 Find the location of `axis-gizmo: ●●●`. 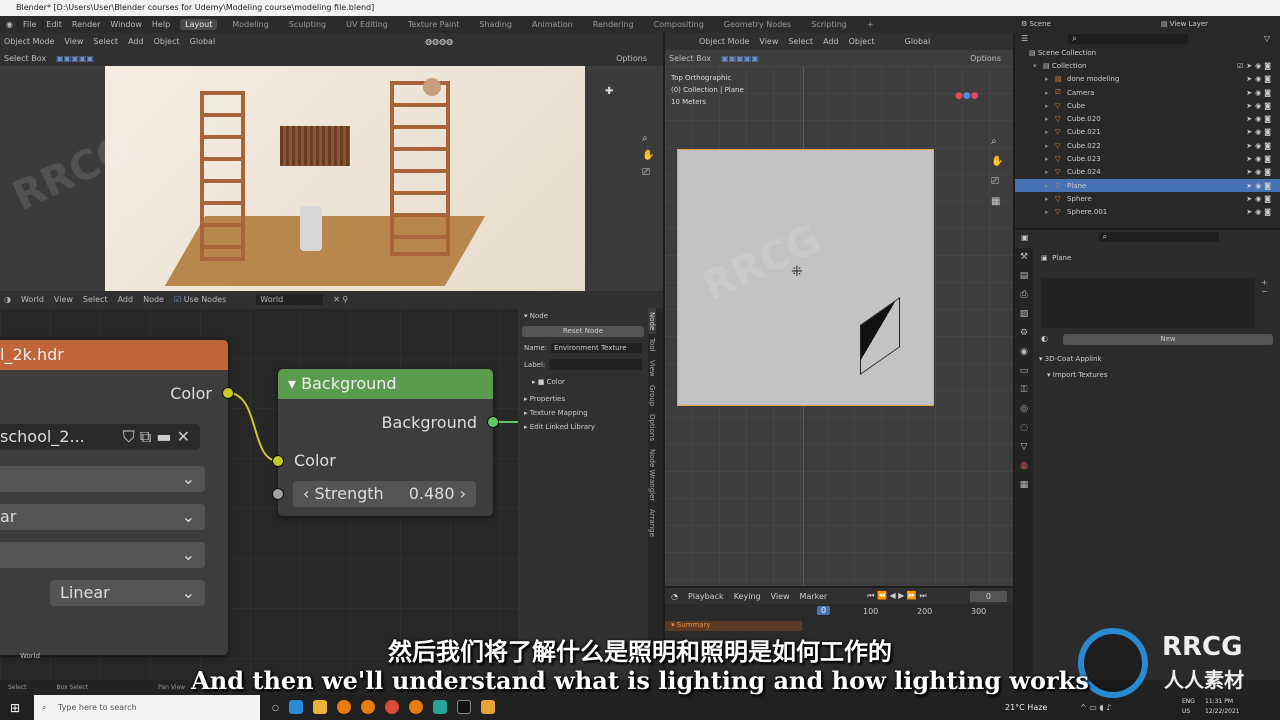

axis-gizmo: ●●● is located at coordinates (967, 96).